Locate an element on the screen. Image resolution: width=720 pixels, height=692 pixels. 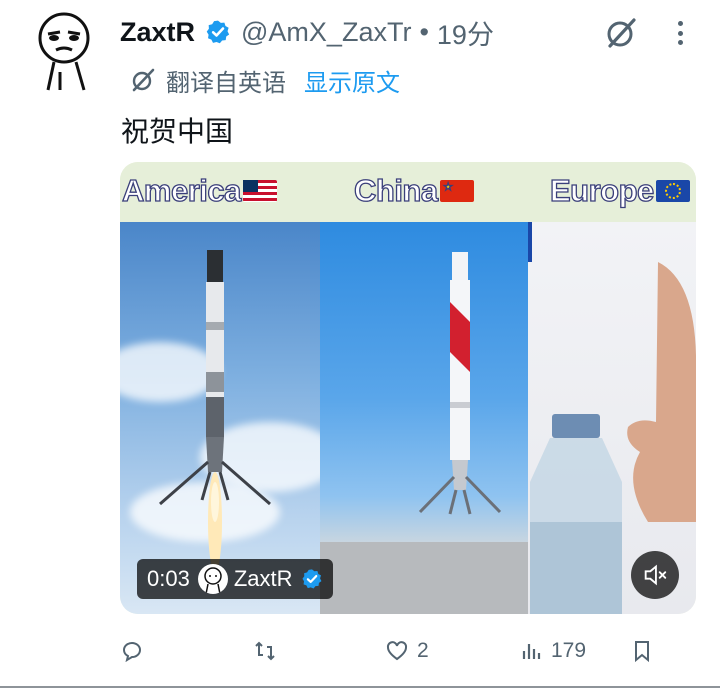
like-count: 2 is located at coordinates (423, 650).